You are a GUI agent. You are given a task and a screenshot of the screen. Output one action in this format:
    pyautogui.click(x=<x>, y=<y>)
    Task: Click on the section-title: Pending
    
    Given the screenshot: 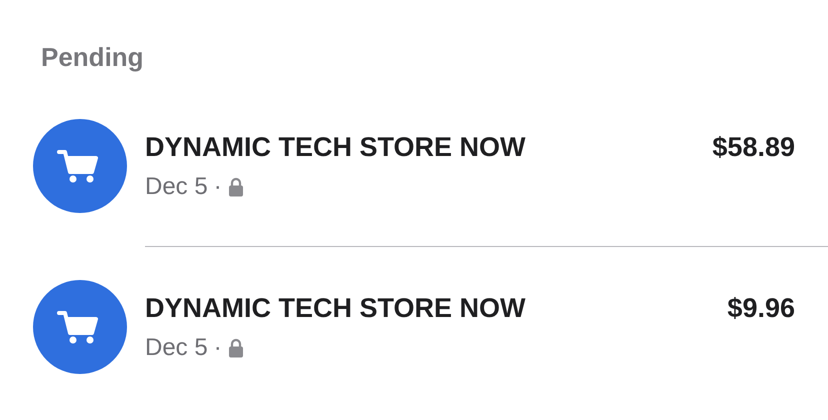 What is the action you would take?
    pyautogui.click(x=93, y=57)
    